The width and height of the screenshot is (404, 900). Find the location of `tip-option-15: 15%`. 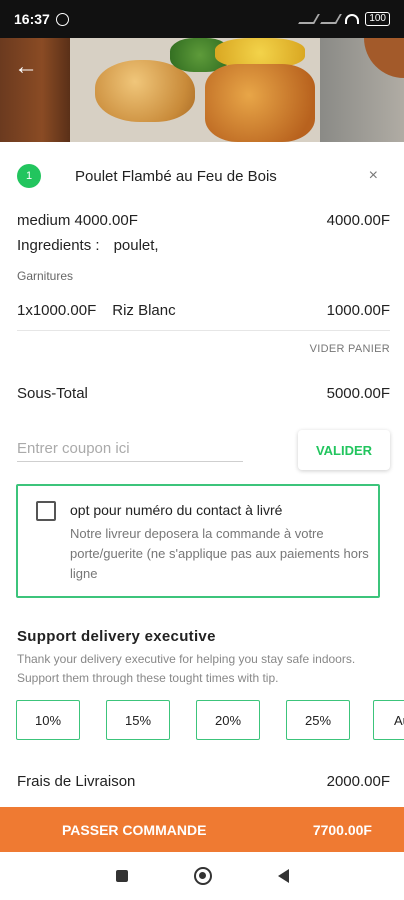

tip-option-15: 15% is located at coordinates (138, 720).